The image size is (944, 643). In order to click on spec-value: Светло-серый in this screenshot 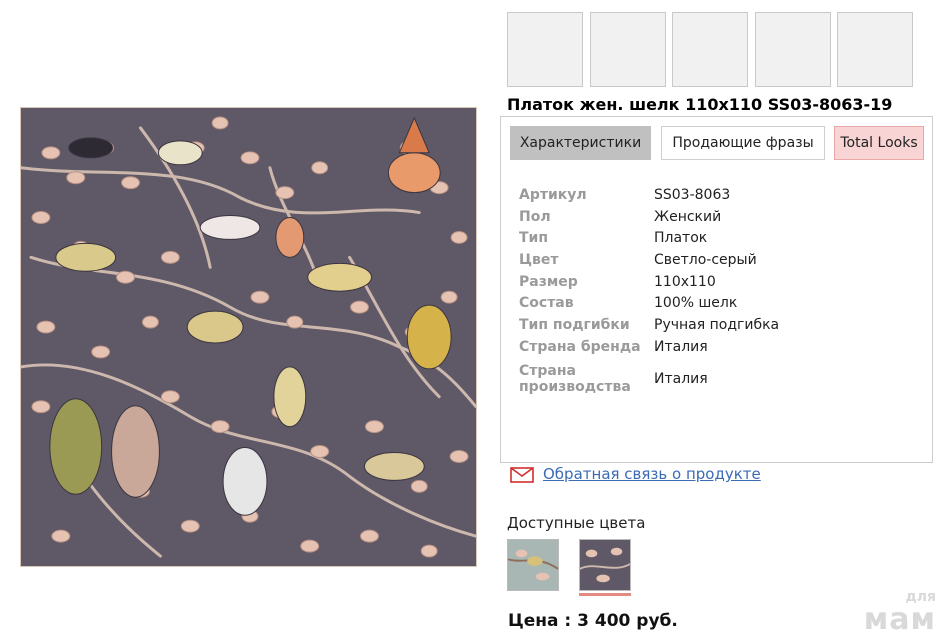, I will do `click(705, 259)`.